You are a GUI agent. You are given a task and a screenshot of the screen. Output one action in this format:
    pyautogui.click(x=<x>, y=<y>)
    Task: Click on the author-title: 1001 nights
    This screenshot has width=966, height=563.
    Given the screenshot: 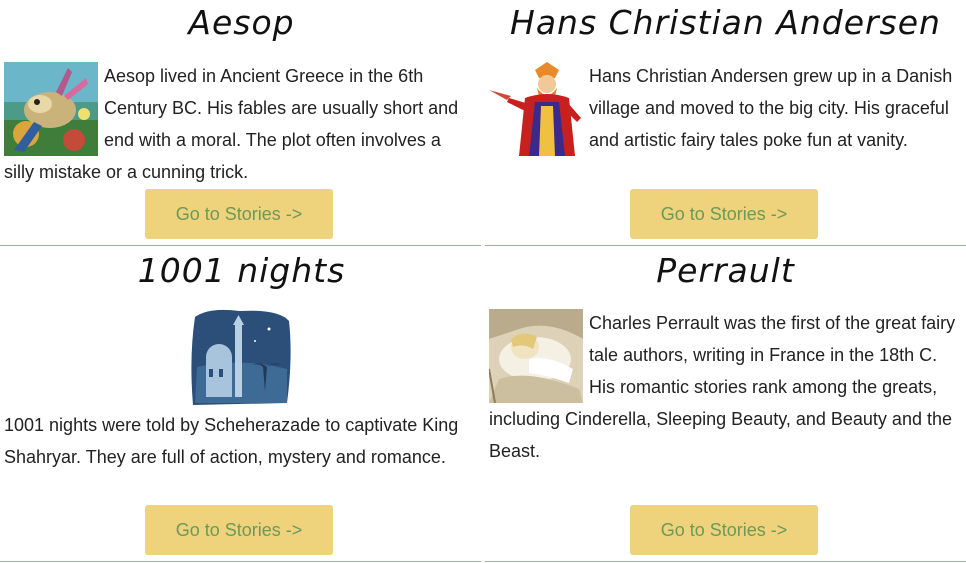 What is the action you would take?
    pyautogui.click(x=241, y=270)
    